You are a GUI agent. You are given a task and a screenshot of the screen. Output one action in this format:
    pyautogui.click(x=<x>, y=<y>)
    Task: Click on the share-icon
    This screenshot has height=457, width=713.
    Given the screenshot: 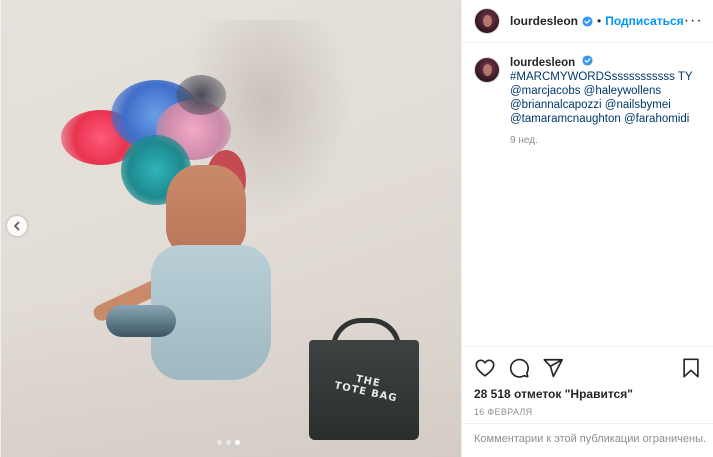 What is the action you would take?
    pyautogui.click(x=553, y=368)
    